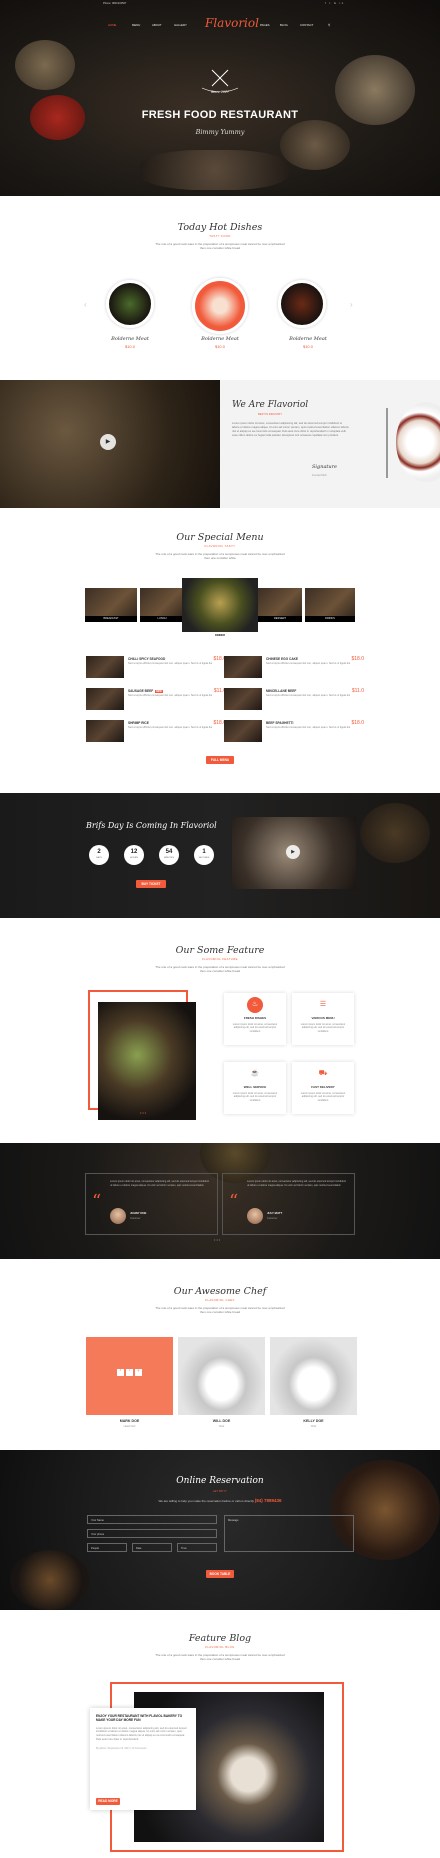 This screenshot has height=1858, width=440. I want to click on read-more-button: READ MORE, so click(108, 1801).